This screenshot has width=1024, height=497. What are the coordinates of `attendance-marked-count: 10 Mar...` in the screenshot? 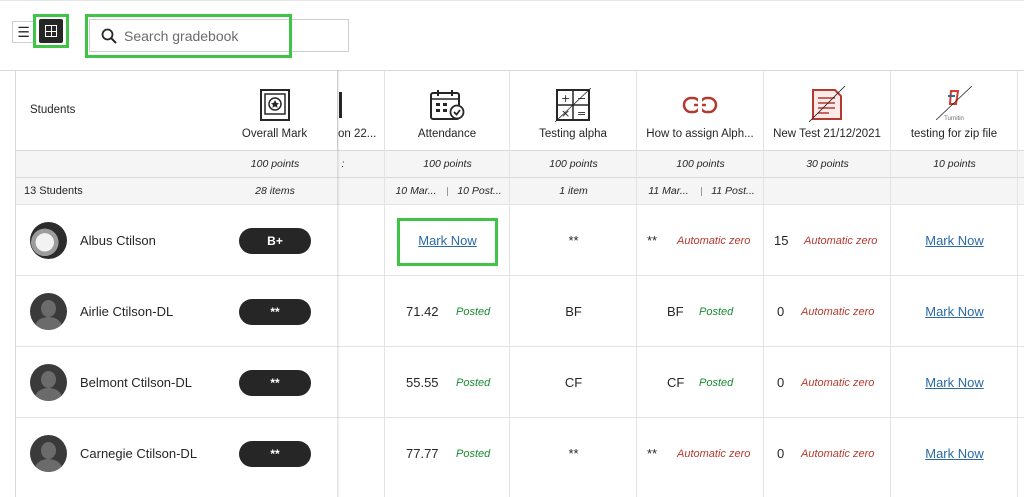 It's located at (416, 190).